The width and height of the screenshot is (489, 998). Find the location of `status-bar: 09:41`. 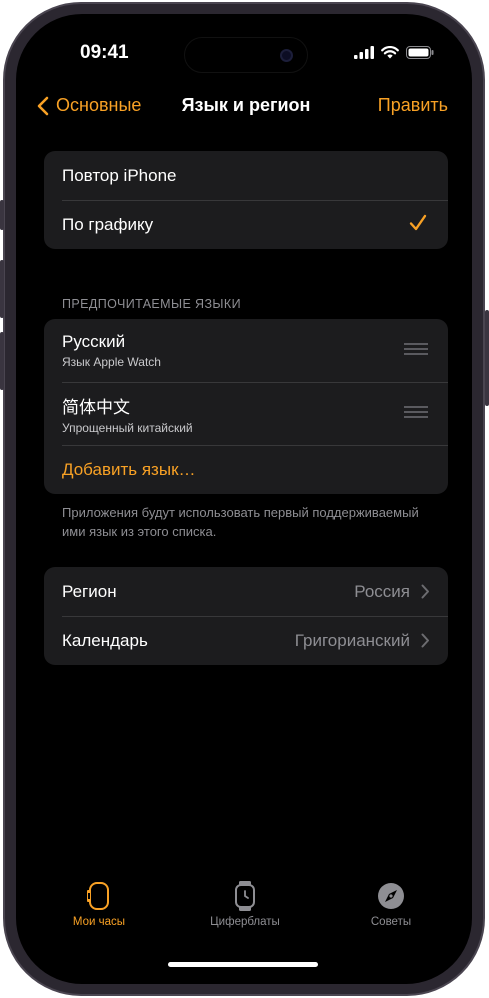

status-bar: 09:41 is located at coordinates (244, 54).